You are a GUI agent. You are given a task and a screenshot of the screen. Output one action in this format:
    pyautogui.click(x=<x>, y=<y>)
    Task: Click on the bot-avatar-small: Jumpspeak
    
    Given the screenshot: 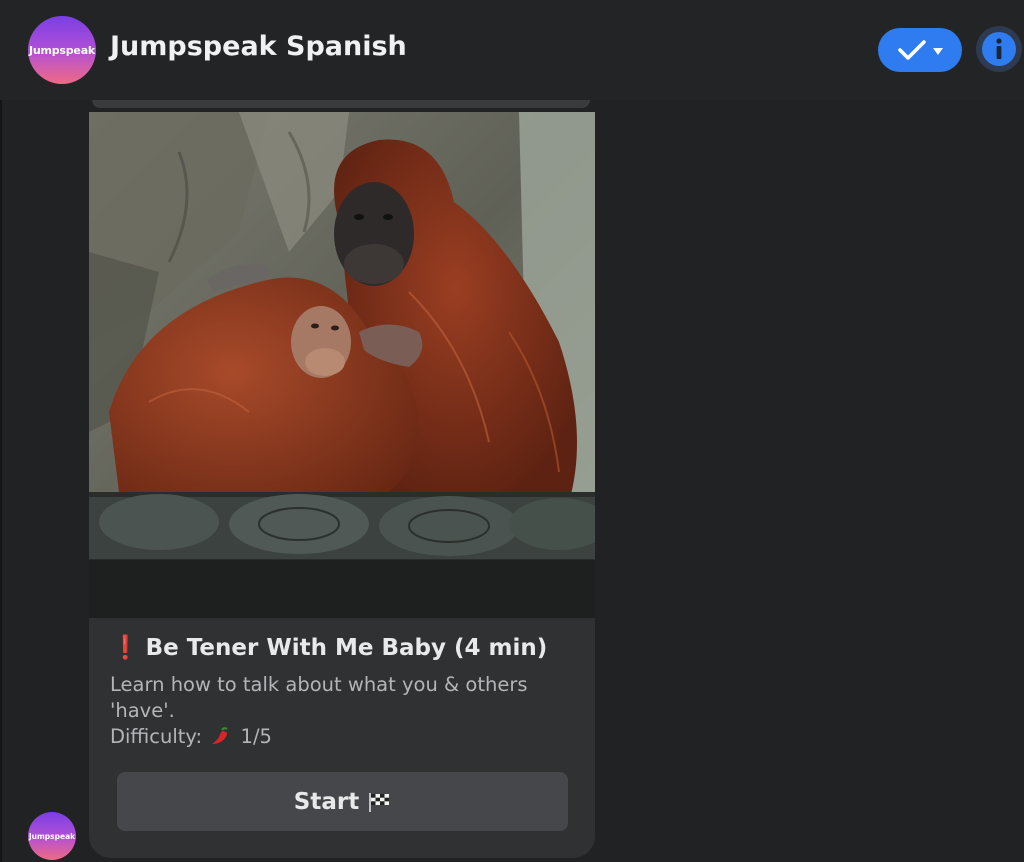 What is the action you would take?
    pyautogui.click(x=52, y=836)
    